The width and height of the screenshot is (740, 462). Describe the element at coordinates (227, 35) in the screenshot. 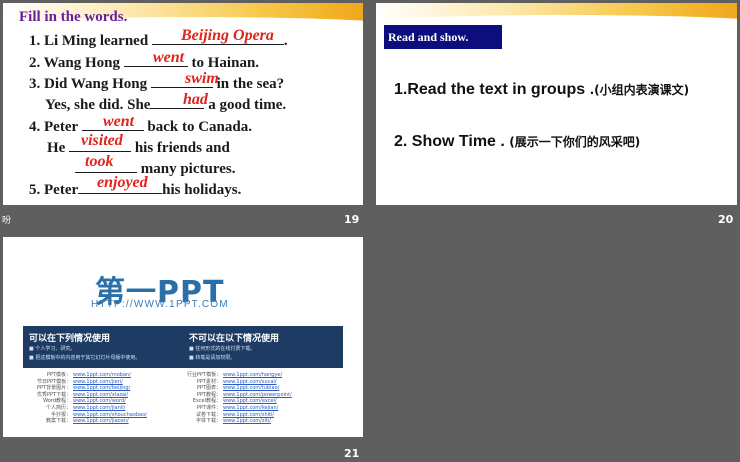

I see `answer-1: Beijing Opera` at that location.